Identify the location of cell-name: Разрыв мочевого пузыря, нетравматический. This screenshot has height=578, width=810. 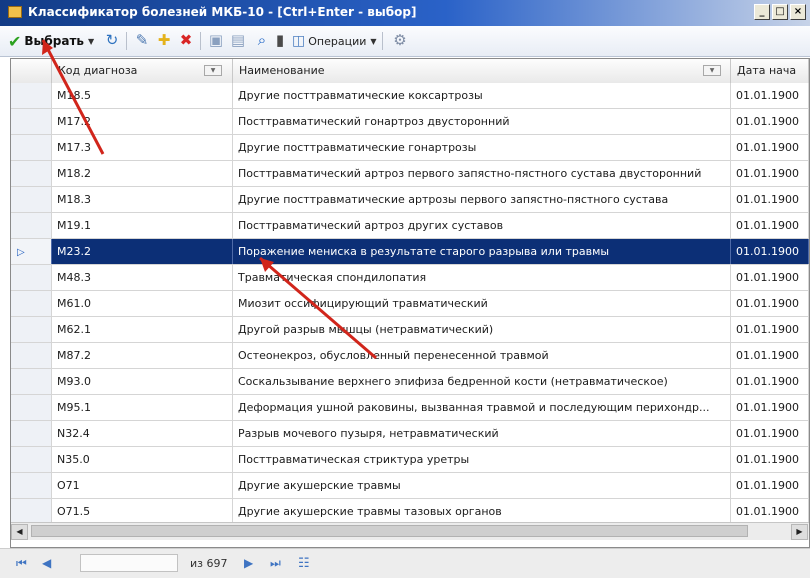
(482, 433).